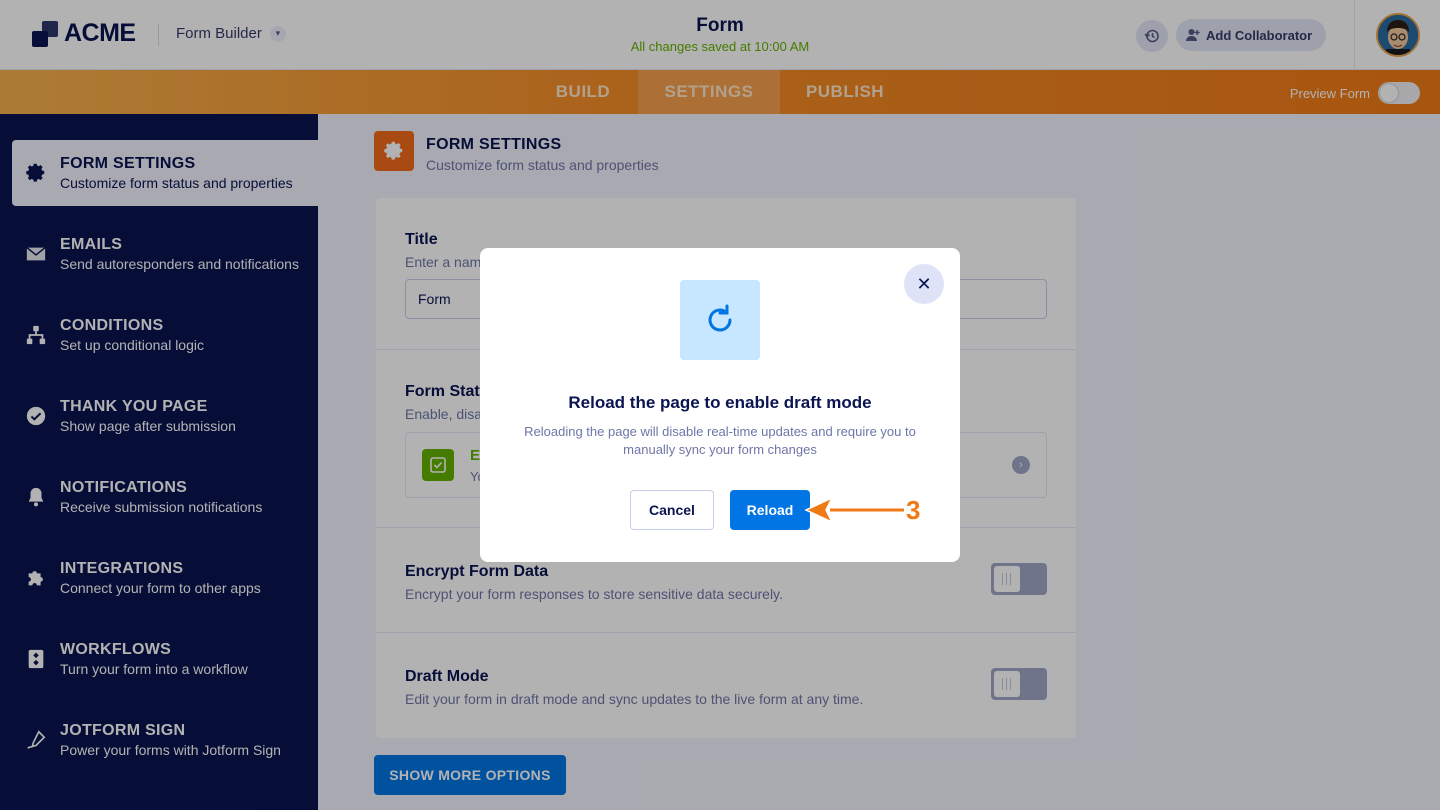 This screenshot has width=1440, height=810. I want to click on cancel-button: Cancel, so click(672, 510).